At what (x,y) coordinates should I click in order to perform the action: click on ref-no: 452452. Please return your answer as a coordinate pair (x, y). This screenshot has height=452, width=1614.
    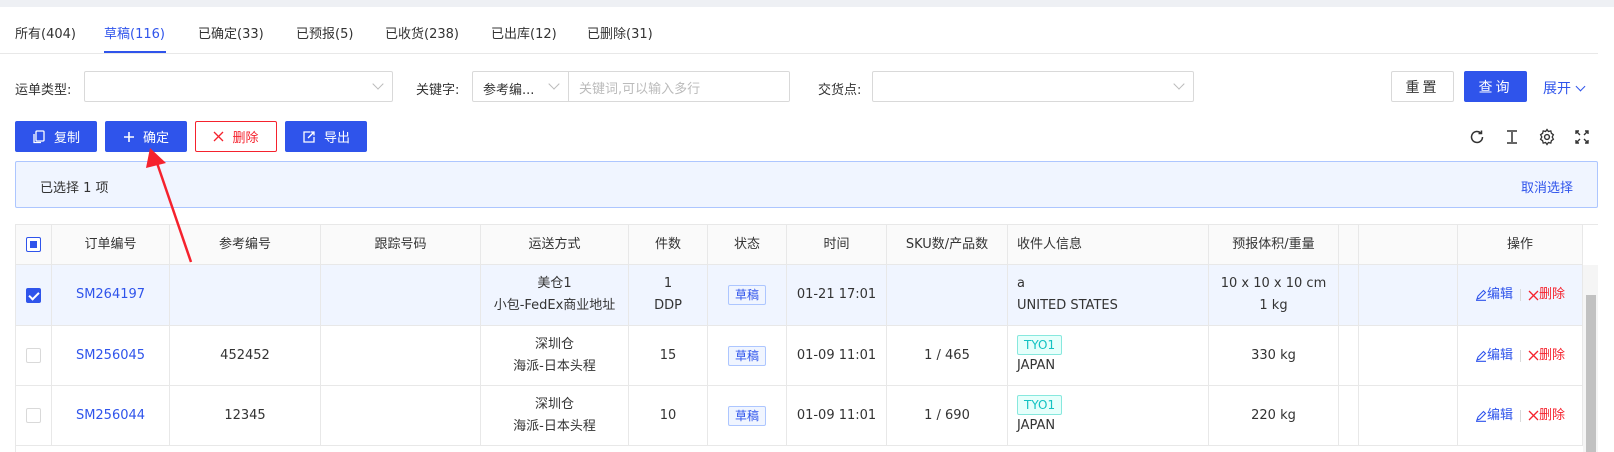
    Looking at the image, I should click on (245, 355).